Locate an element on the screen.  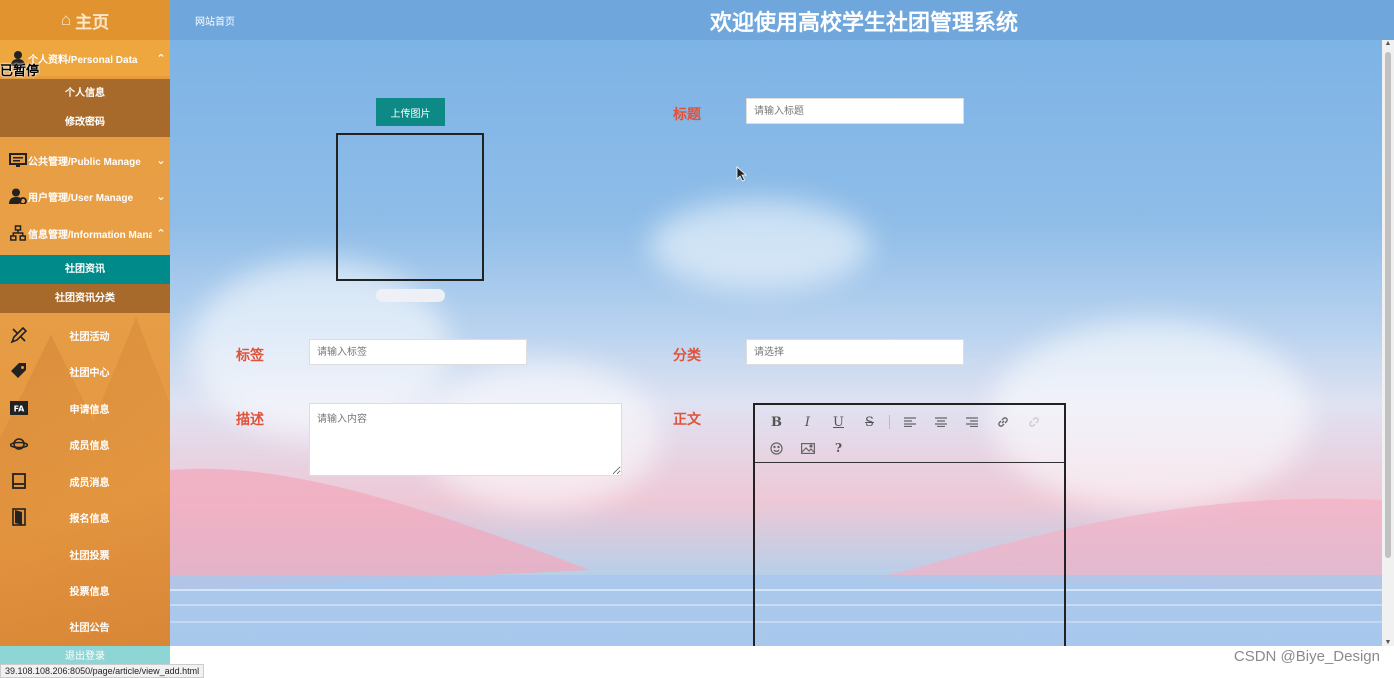
book-icon is located at coordinates (19, 481).